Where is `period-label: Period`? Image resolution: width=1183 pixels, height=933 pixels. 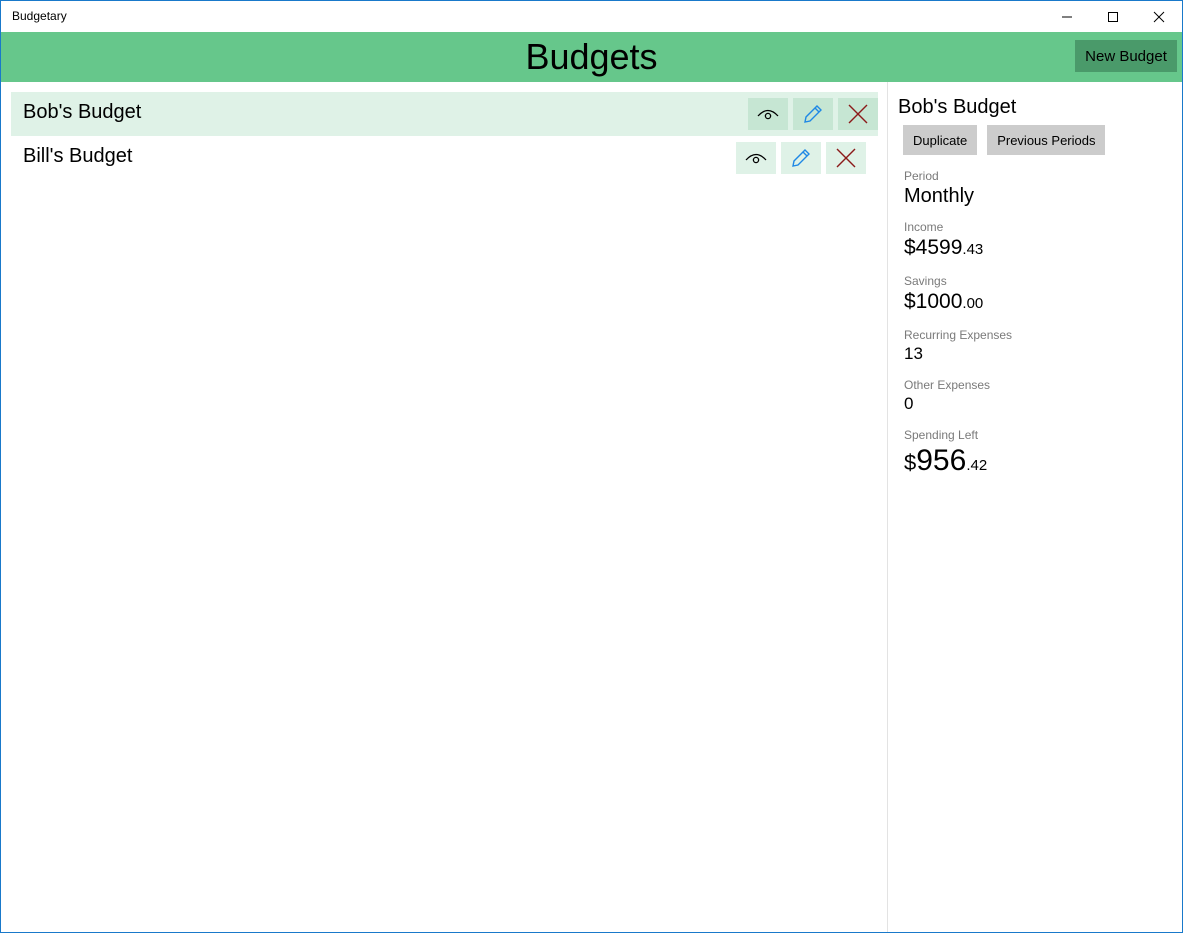
period-label: Period is located at coordinates (921, 176).